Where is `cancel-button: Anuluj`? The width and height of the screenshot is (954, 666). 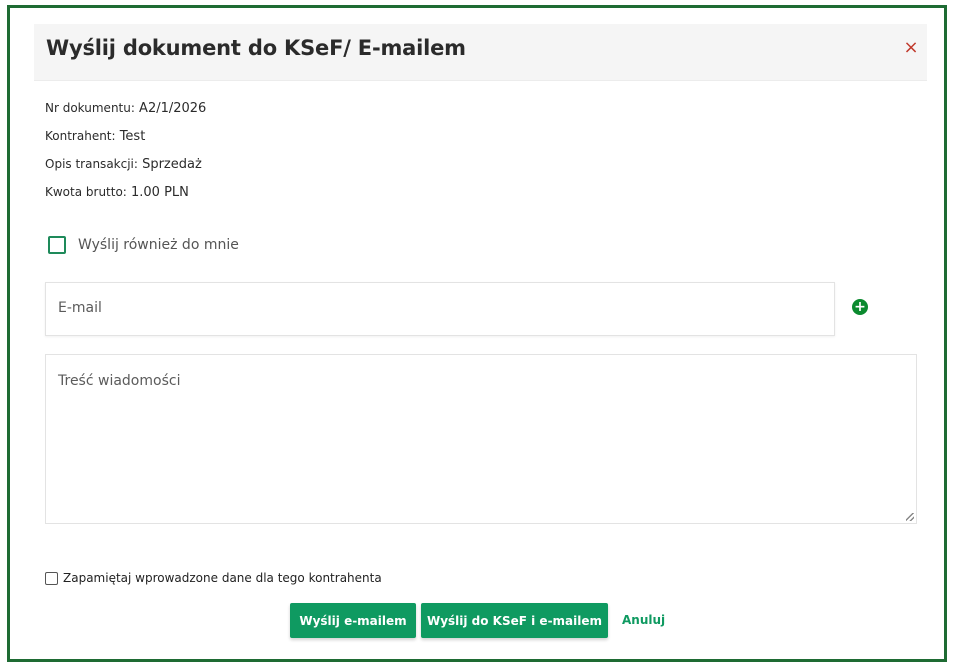
cancel-button: Anuluj is located at coordinates (643, 620).